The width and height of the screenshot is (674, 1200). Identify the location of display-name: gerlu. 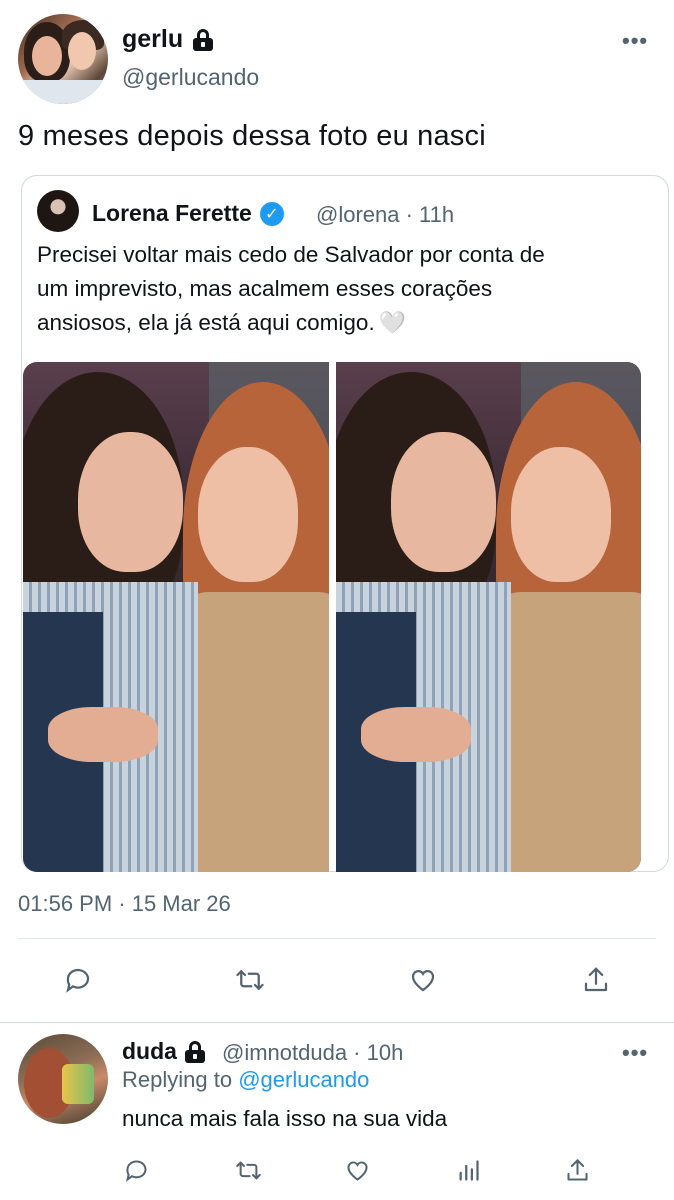
(168, 39).